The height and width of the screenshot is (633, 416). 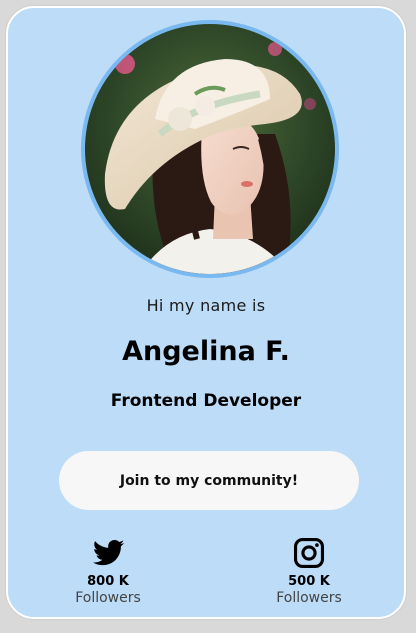 I want to click on profile-name: Angelina F., so click(x=206, y=351).